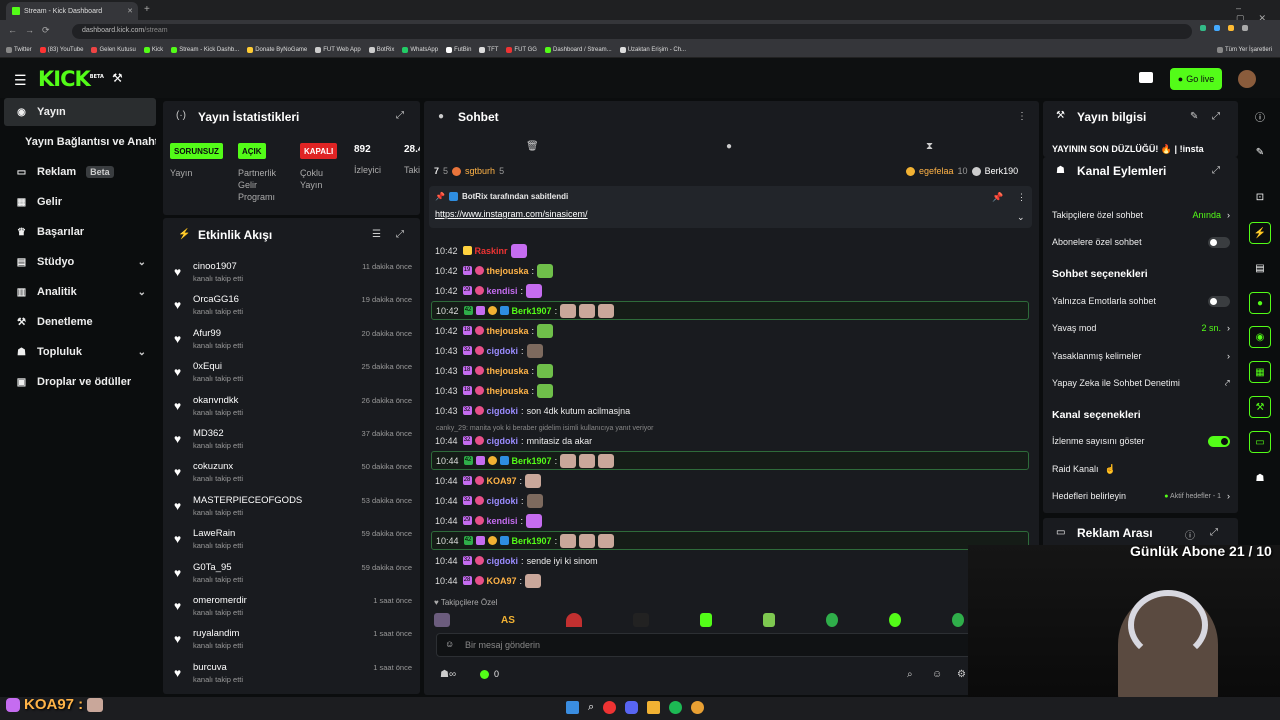  I want to click on avatar, so click(1247, 79).